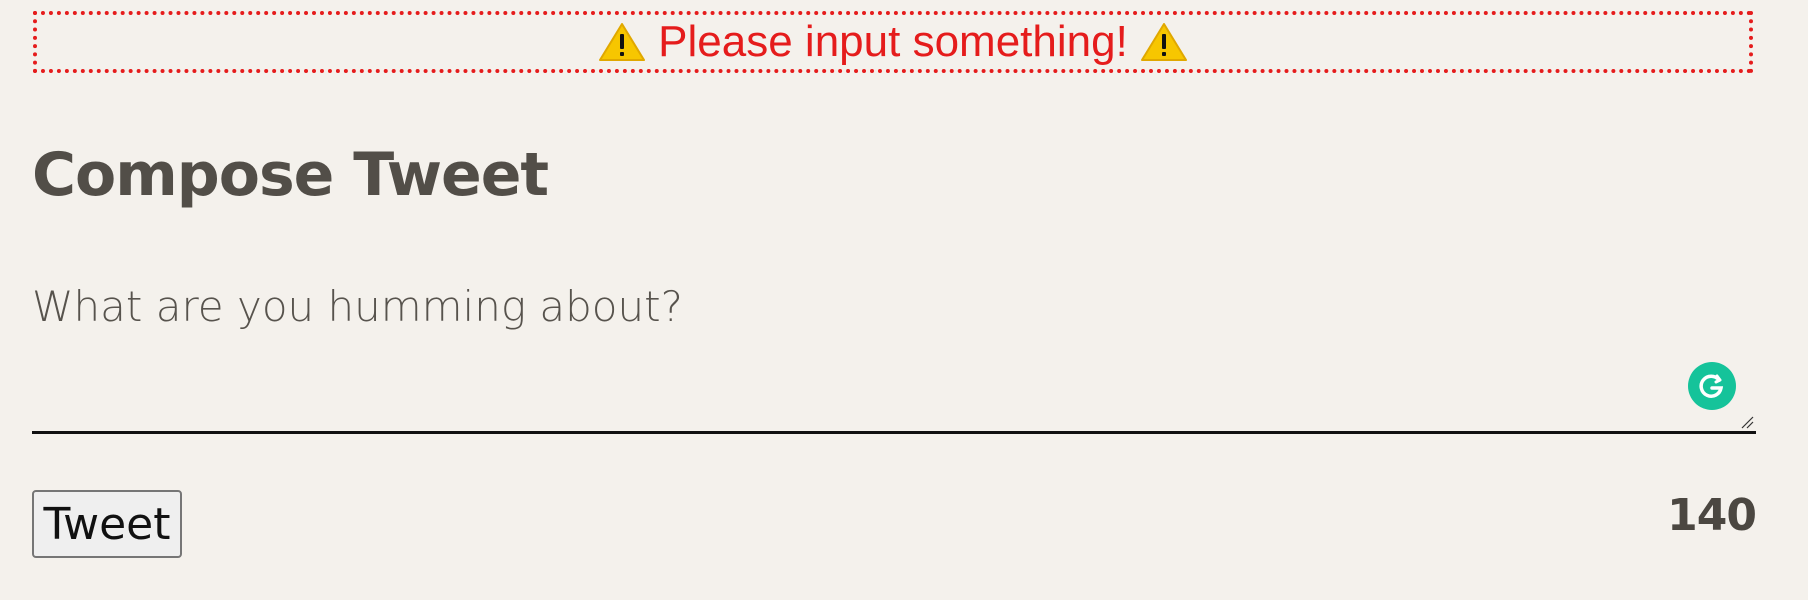  I want to click on alert-message: Please input something!, so click(893, 41).